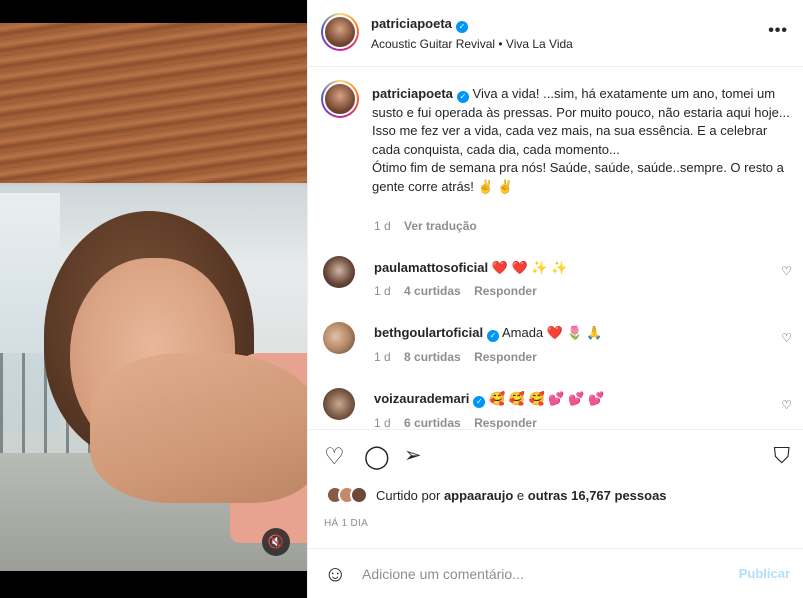 The width and height of the screenshot is (803, 598). What do you see at coordinates (340, 32) in the screenshot?
I see `author-avatar` at bounding box center [340, 32].